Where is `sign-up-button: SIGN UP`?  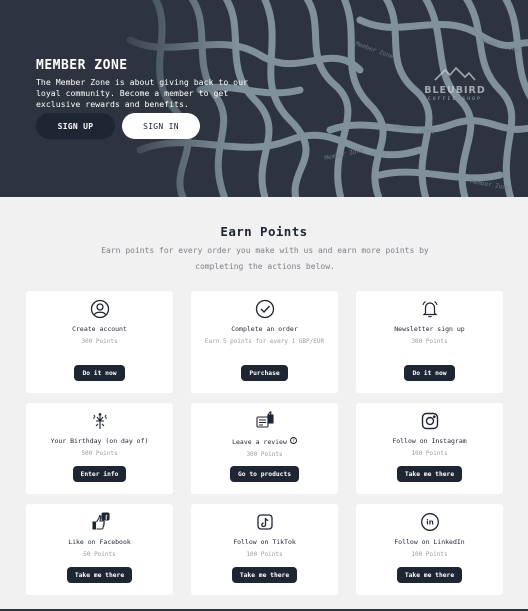 sign-up-button: SIGN UP is located at coordinates (75, 126).